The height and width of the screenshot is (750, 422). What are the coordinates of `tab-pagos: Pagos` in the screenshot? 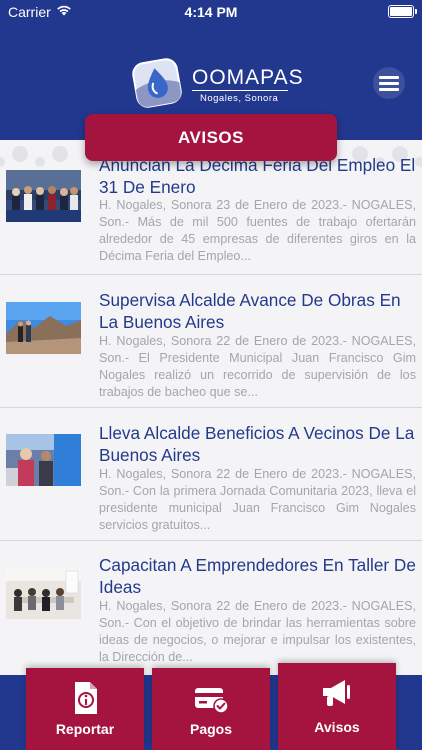 It's located at (211, 709).